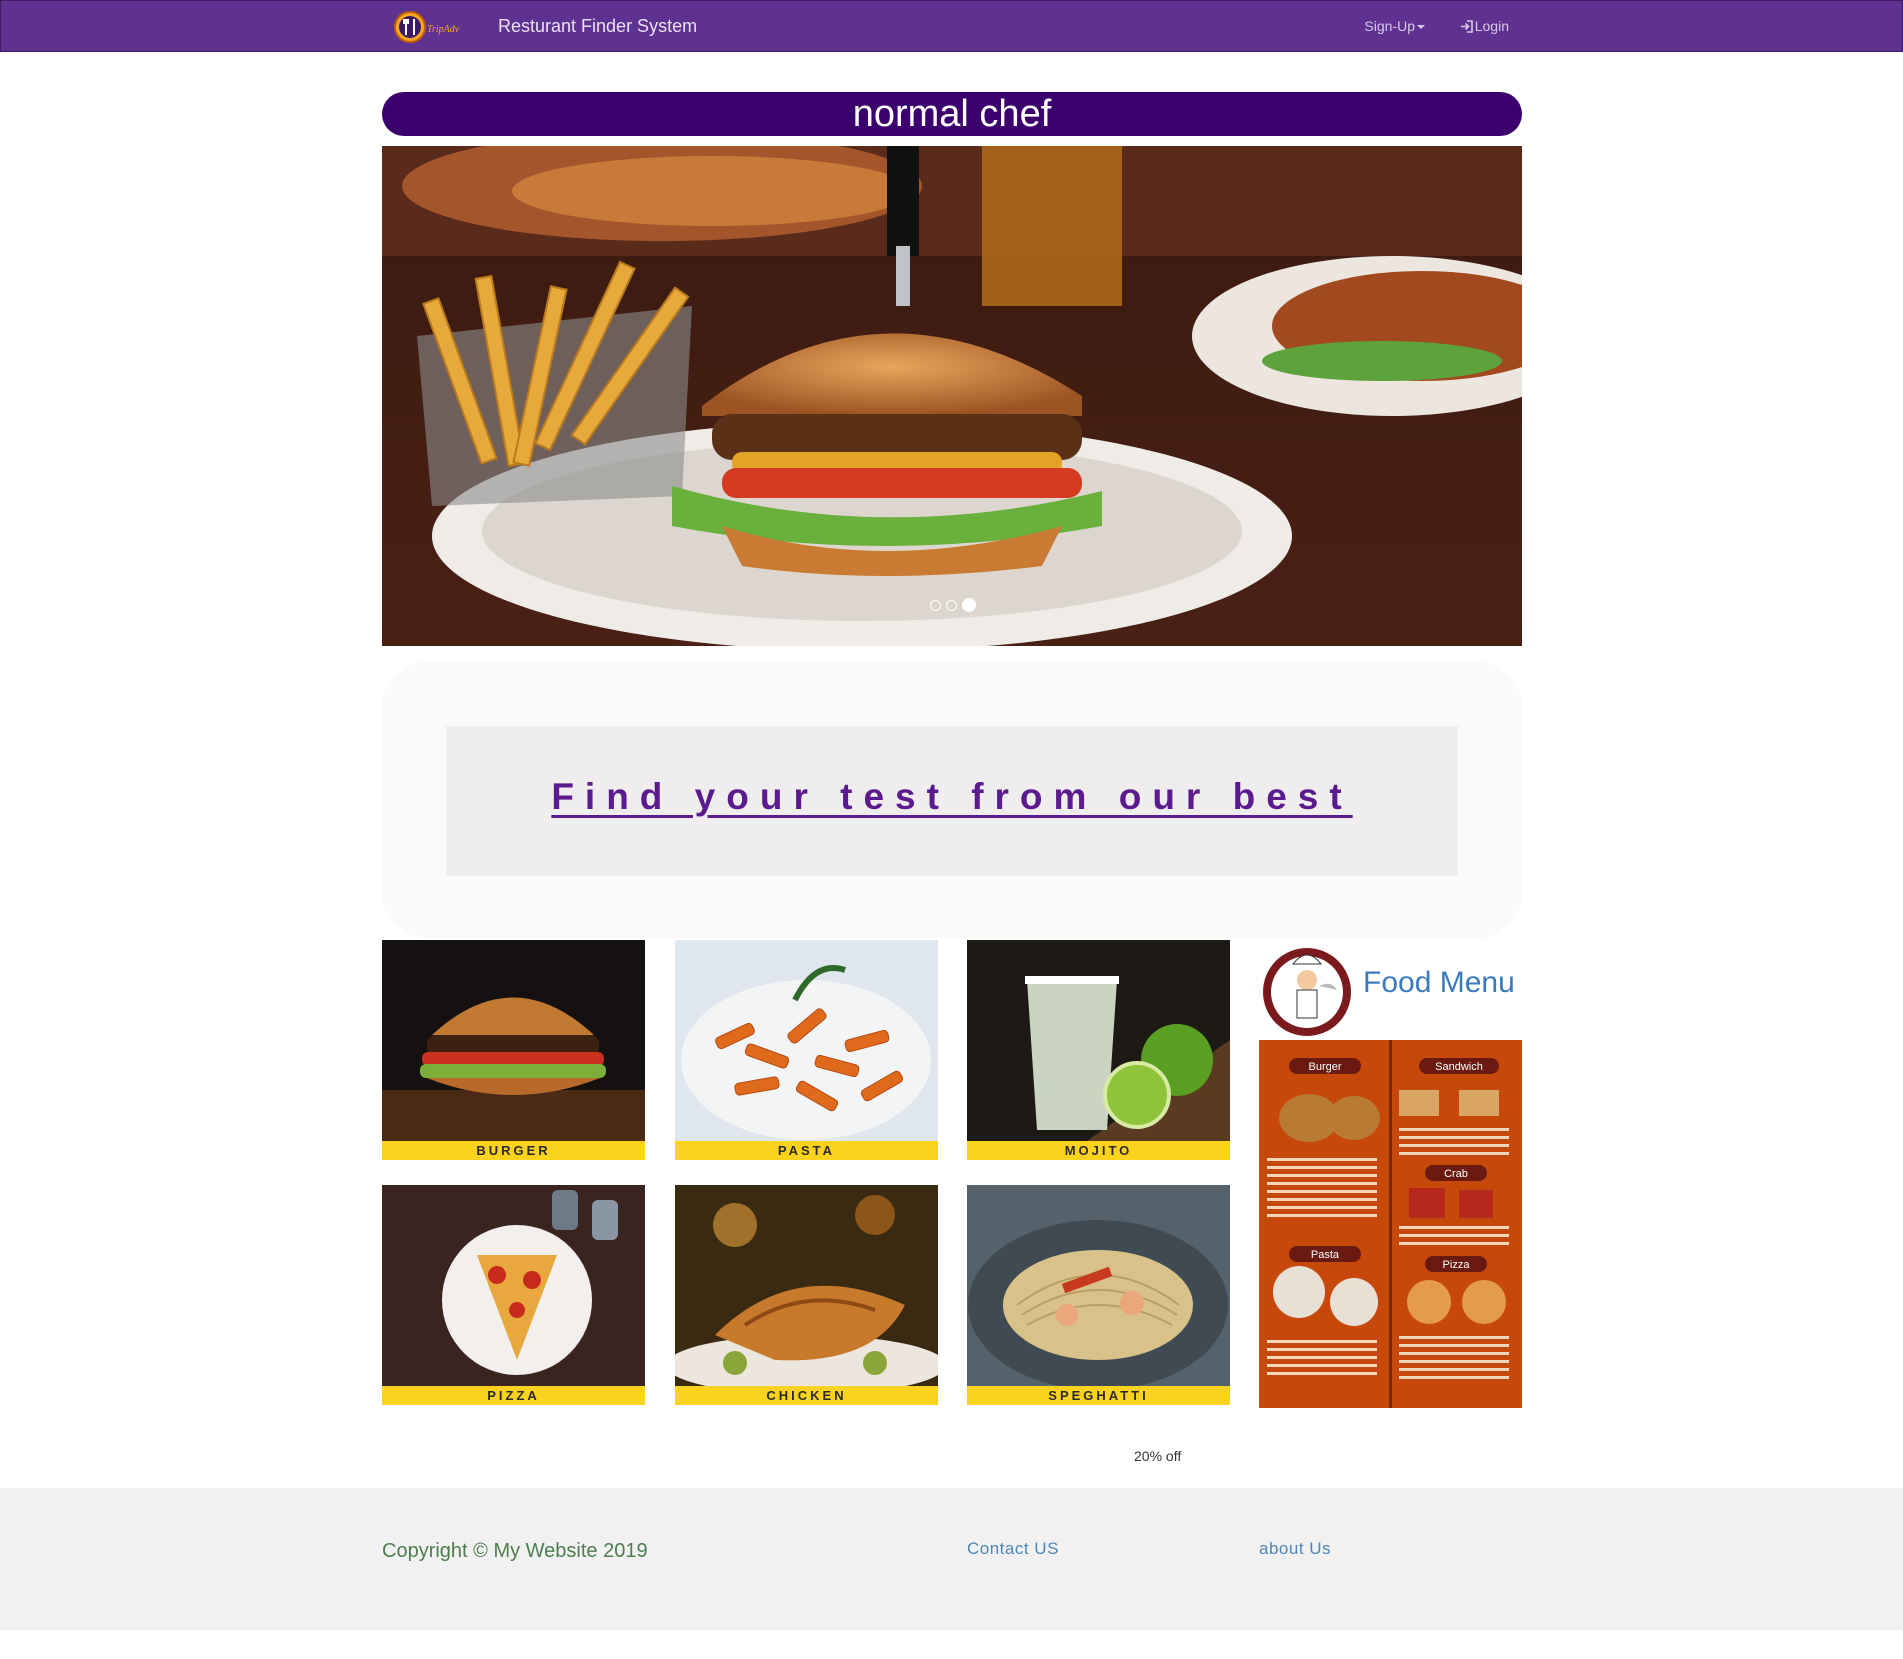  Describe the element at coordinates (1295, 1549) in the screenshot. I see `about-us-link: about Us` at that location.